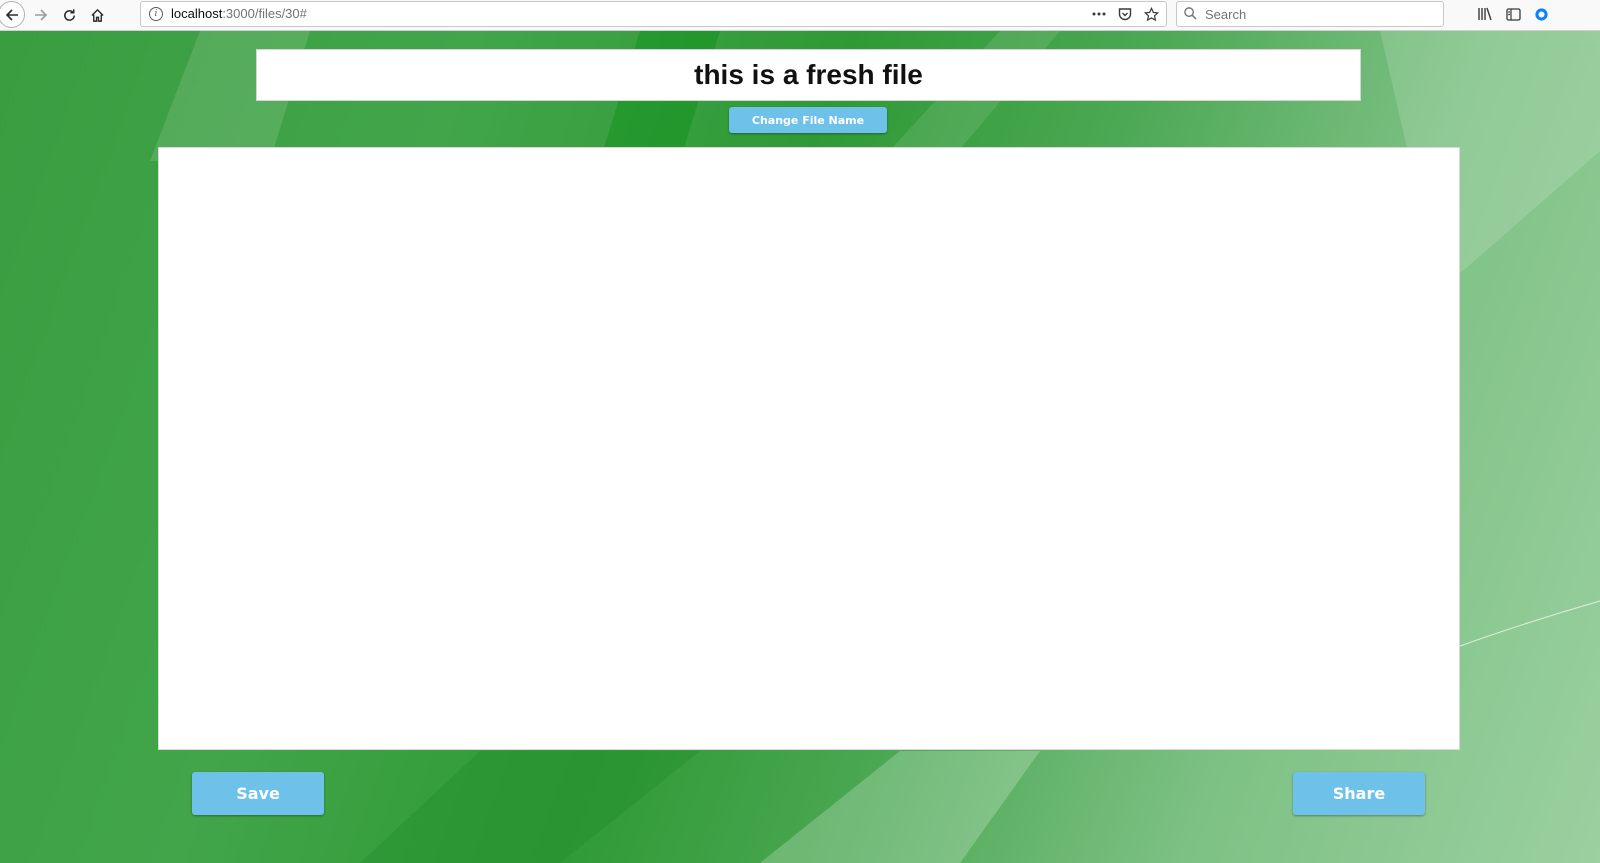 The image size is (1600, 863). I want to click on browser-toolbar: i localhost:3000/files/30# Search, so click(800, 15).